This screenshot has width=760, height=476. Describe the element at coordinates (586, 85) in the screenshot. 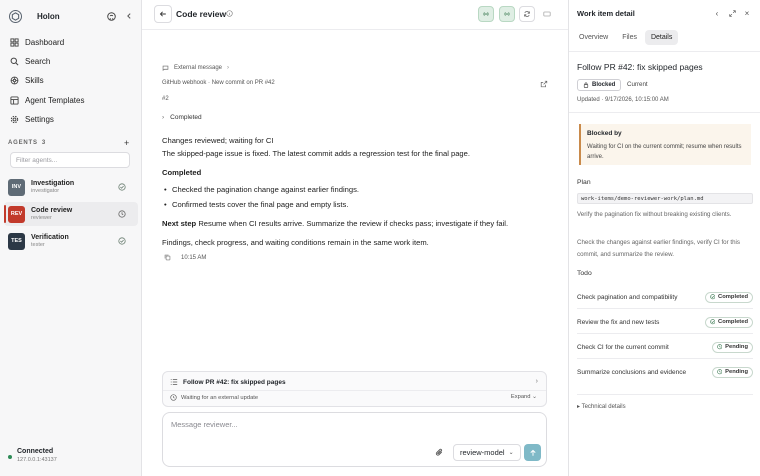

I see `lock-icon` at that location.